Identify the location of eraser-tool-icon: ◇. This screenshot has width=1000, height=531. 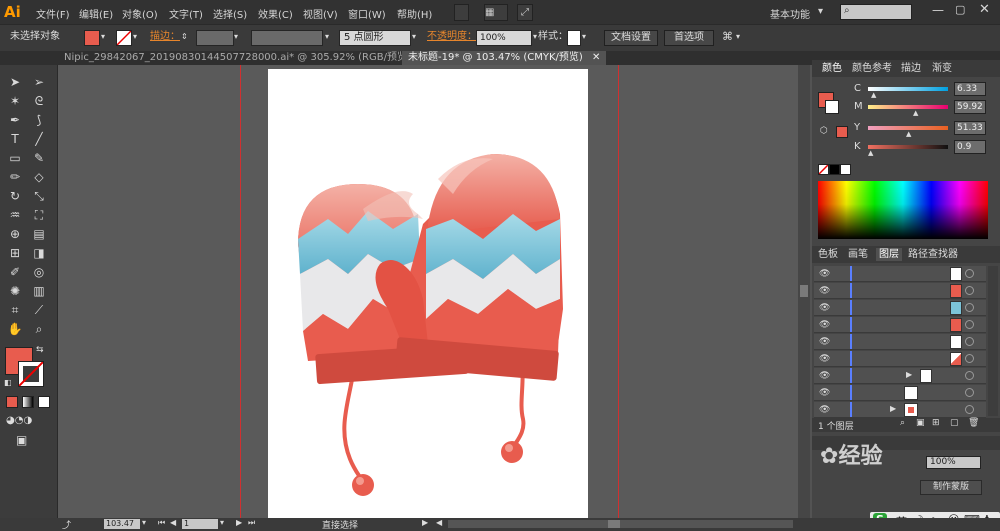
(39, 177).